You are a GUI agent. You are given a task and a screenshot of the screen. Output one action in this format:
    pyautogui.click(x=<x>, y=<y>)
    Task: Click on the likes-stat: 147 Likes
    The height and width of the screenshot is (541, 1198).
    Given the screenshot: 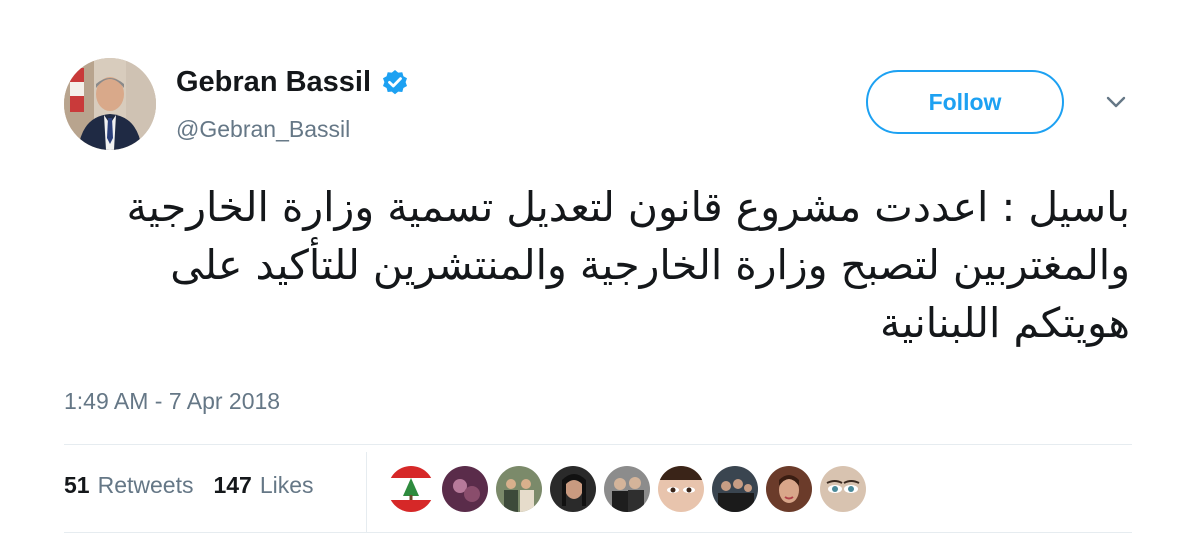 What is the action you would take?
    pyautogui.click(x=263, y=485)
    